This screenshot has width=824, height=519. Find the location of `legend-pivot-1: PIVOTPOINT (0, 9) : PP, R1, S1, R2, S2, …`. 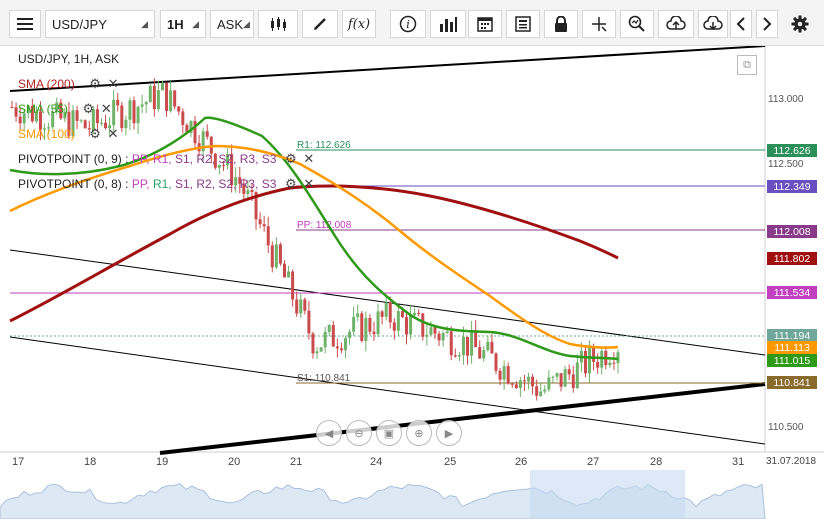

legend-pivot-1: PIVOTPOINT (0, 9) : PP, R1, S1, R2, S2, … is located at coordinates (167, 159).